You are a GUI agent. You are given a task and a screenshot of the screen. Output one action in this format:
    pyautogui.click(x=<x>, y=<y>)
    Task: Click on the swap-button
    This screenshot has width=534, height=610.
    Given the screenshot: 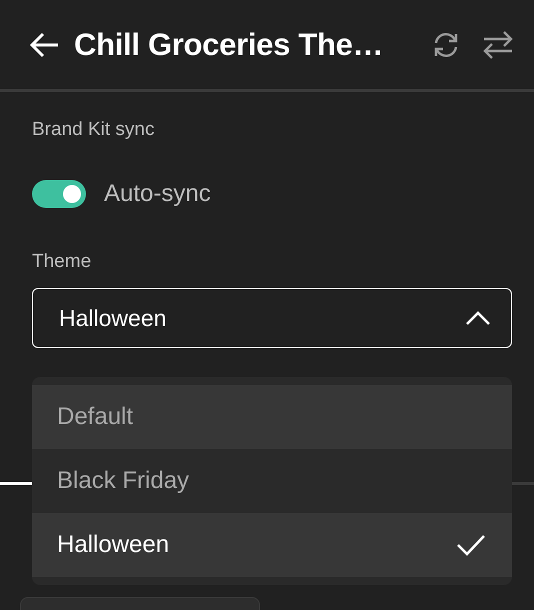 What is the action you would take?
    pyautogui.click(x=498, y=44)
    